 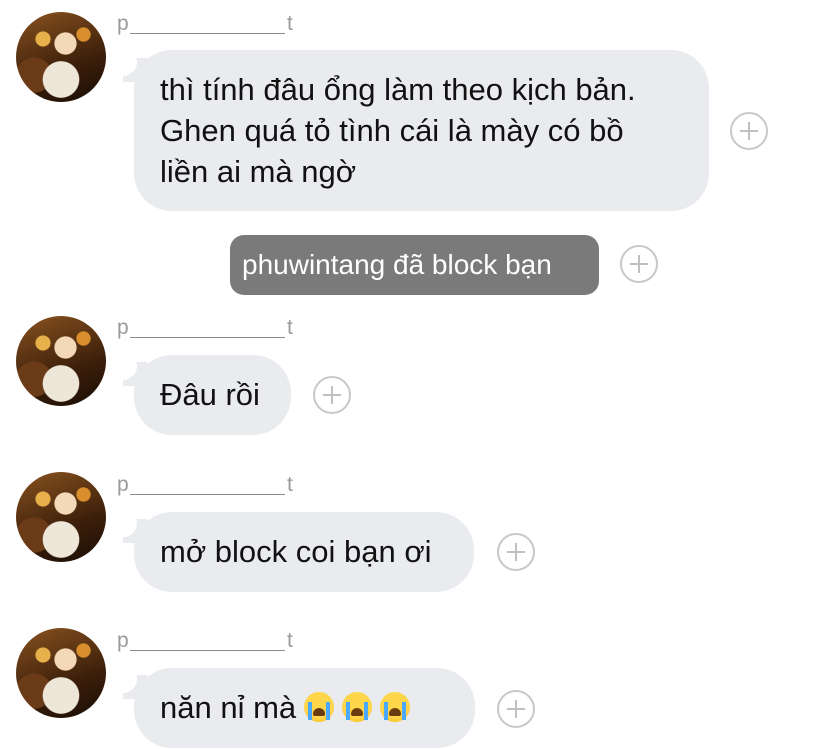 I want to click on block-notice: phuwintang đã block bạn, so click(x=414, y=265).